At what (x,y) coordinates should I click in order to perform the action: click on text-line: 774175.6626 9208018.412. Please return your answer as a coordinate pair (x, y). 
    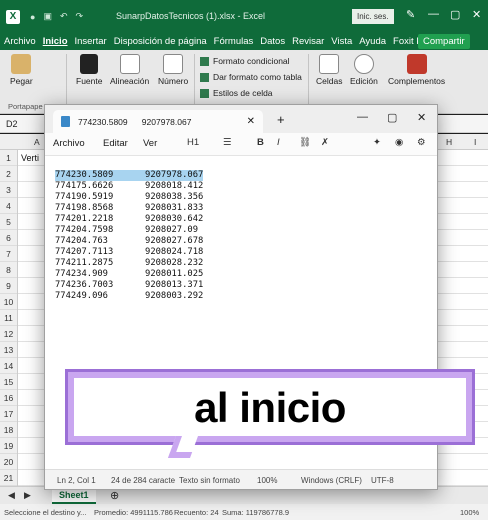
    Looking at the image, I should click on (129, 186).